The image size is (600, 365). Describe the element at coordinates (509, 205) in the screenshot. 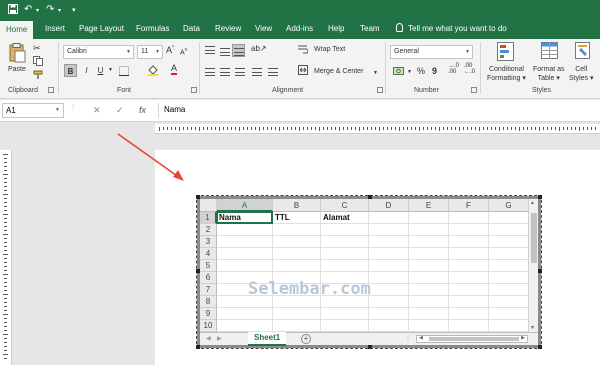

I see `column-header-g: G` at that location.